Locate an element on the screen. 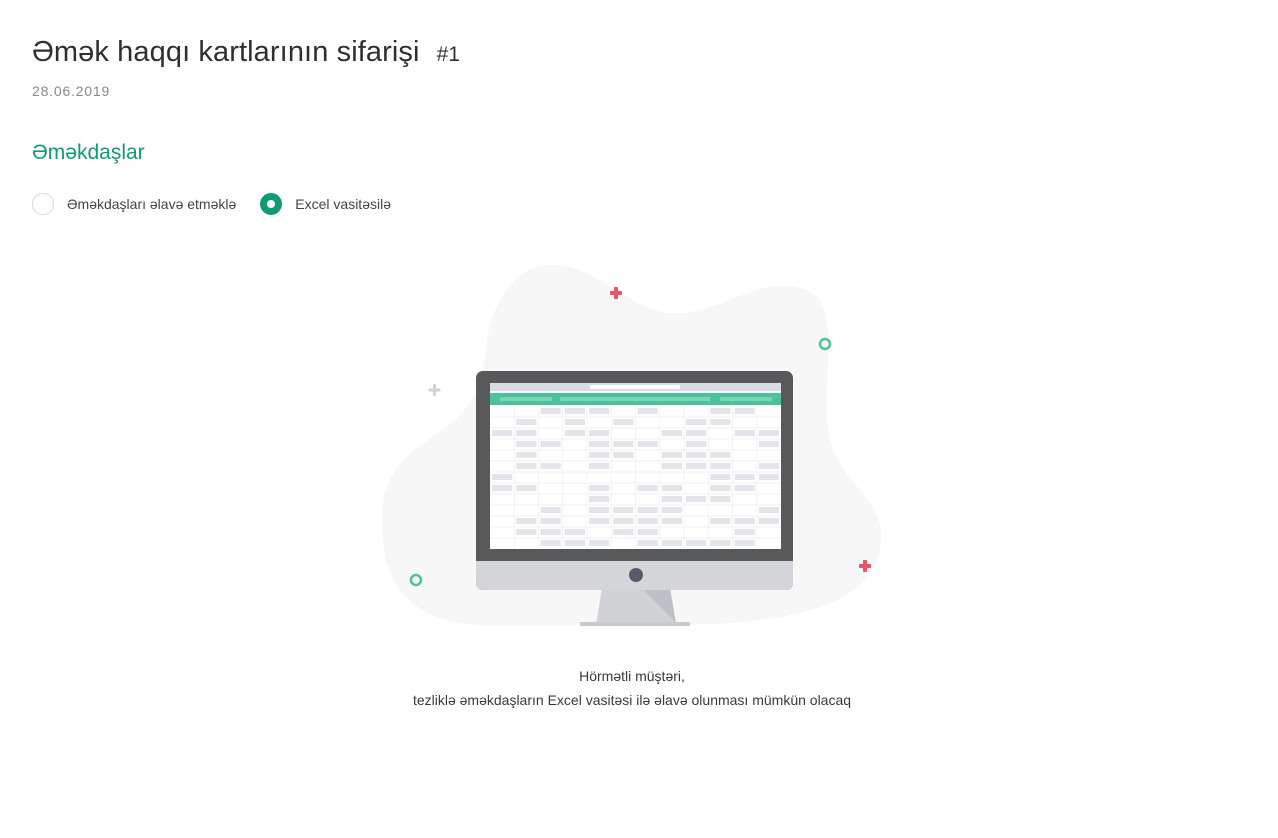  title-row: Əmək haqqı kartlarının sifarişi #1 is located at coordinates (246, 52).